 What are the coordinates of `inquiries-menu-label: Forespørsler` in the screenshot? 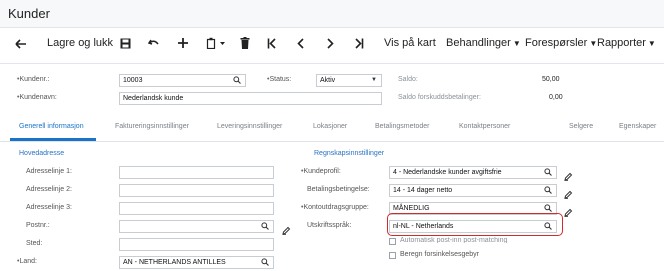 It's located at (556, 43).